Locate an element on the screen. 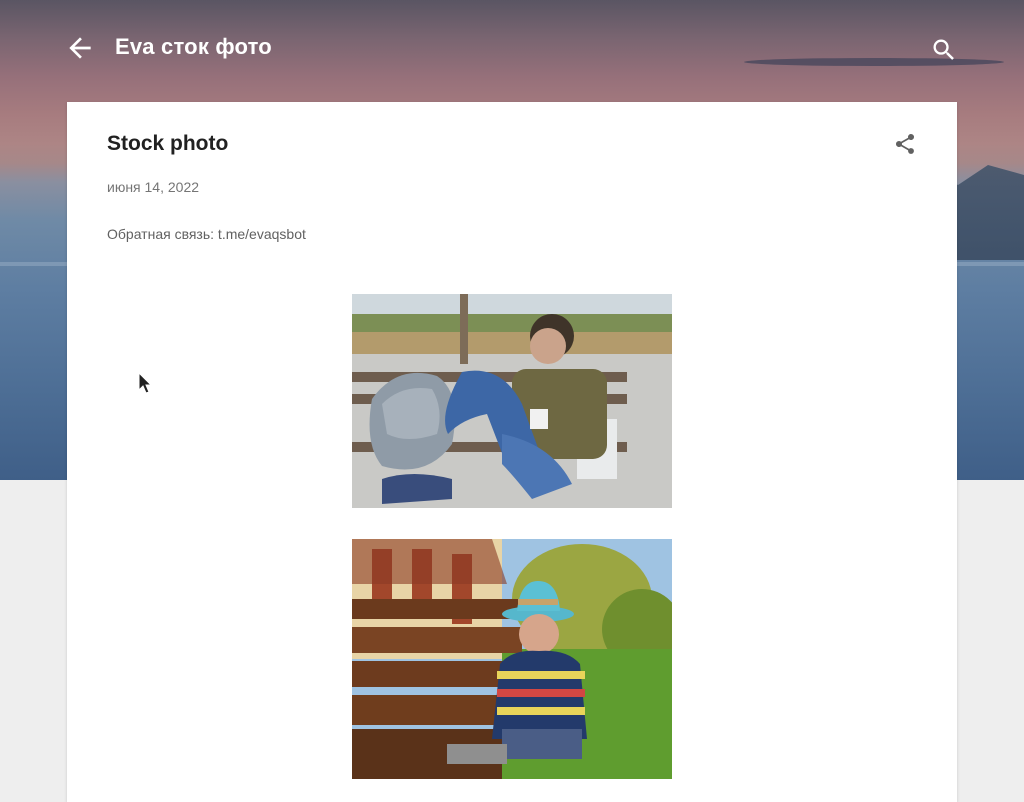 This screenshot has width=1024, height=802. share-icon is located at coordinates (905, 143).